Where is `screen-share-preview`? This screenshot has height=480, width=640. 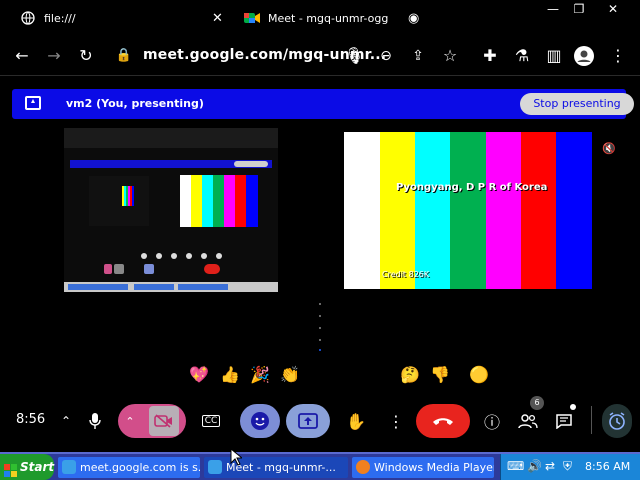
screen-share-preview is located at coordinates (171, 210).